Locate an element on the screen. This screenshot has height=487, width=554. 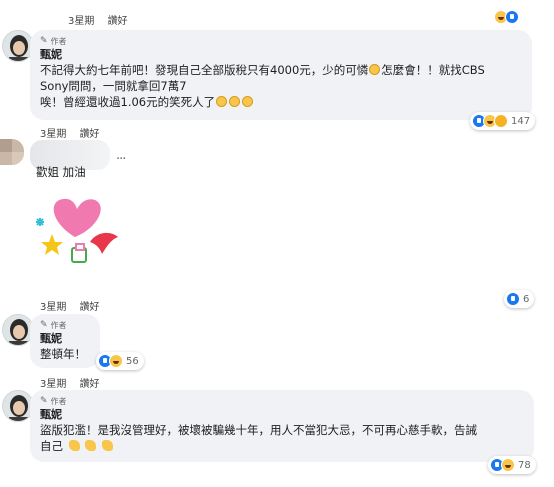
comment-text-line: 盜版犯濫！是我沒管理好，被壞被騙幾十年，用人不當犯大忌，不可再心慈手軟，告誡 is located at coordinates (258, 430).